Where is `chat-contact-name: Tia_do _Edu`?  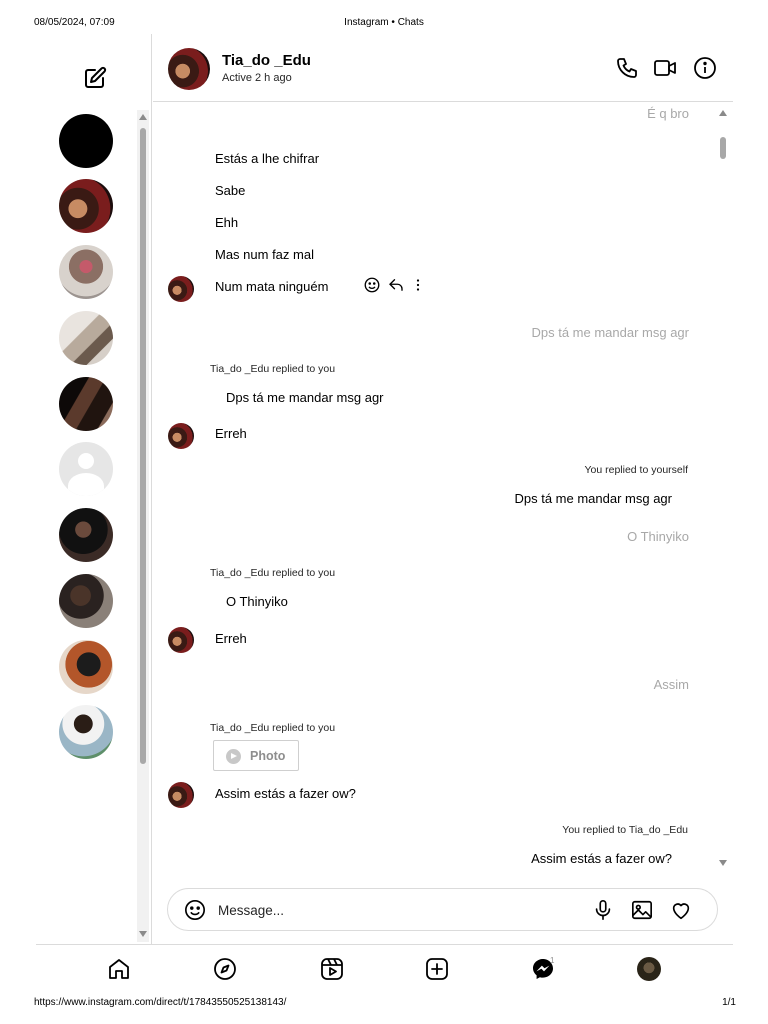
chat-contact-name: Tia_do _Edu is located at coordinates (266, 60).